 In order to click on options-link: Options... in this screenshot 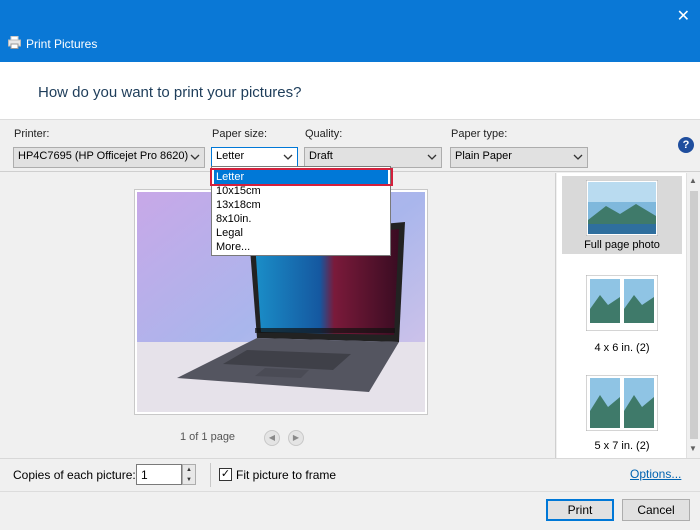, I will do `click(655, 474)`.